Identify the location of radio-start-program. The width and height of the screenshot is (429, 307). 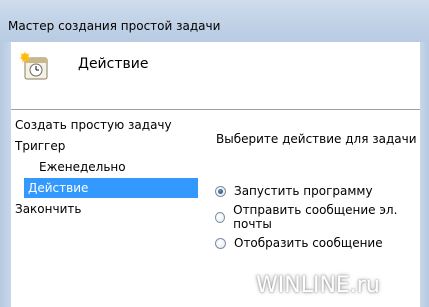
(220, 191).